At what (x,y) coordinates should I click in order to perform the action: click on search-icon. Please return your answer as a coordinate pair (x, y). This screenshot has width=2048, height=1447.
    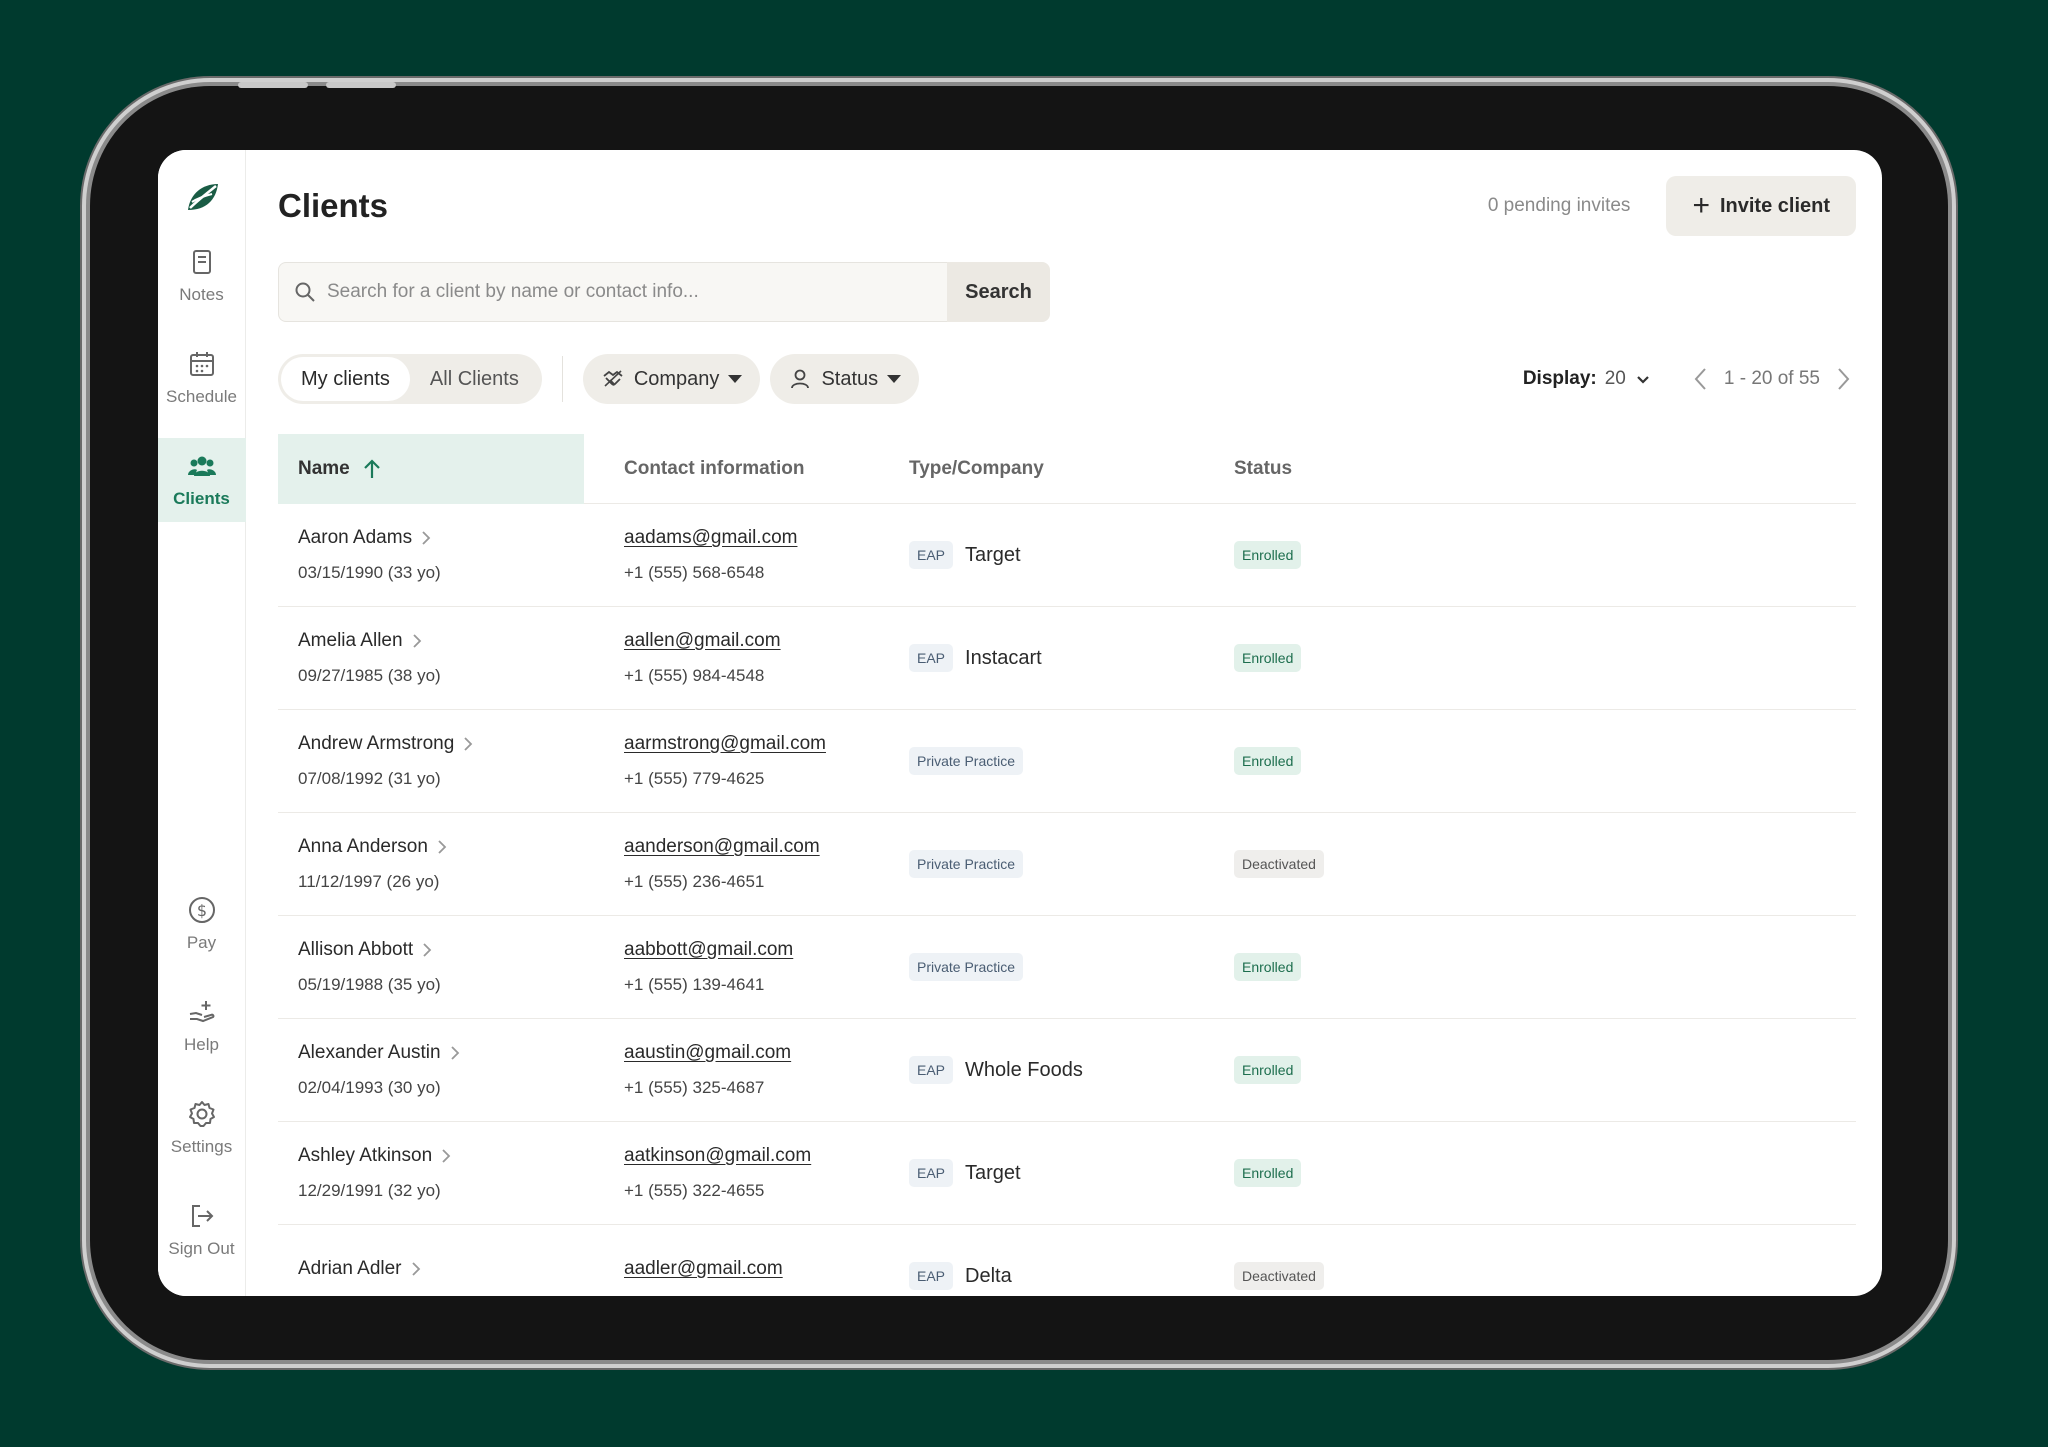
    Looking at the image, I should click on (305, 292).